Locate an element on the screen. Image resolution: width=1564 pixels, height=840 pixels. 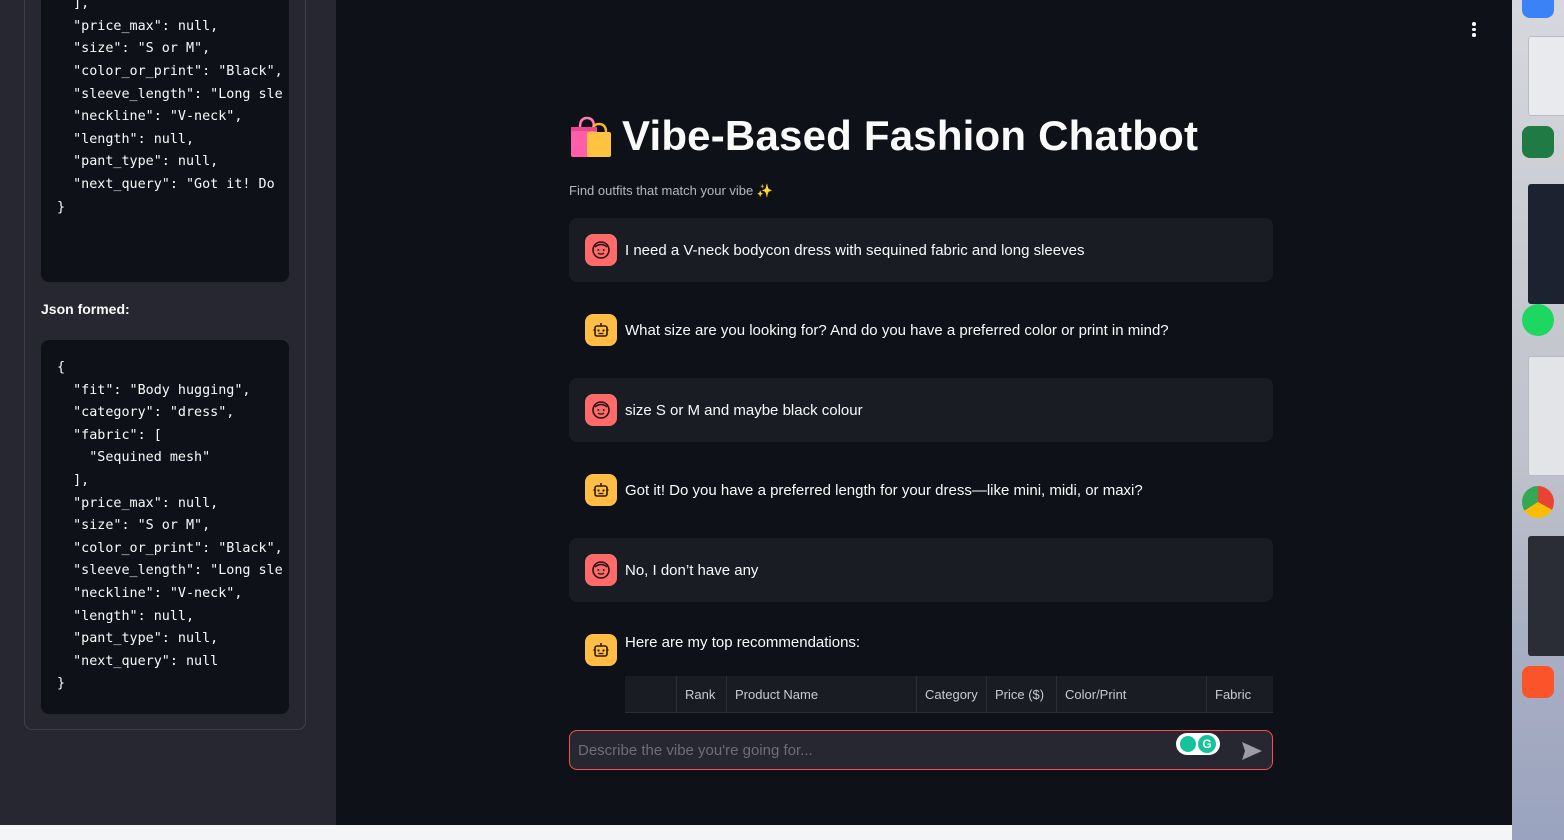
chat-input-container: G is located at coordinates (921, 750).